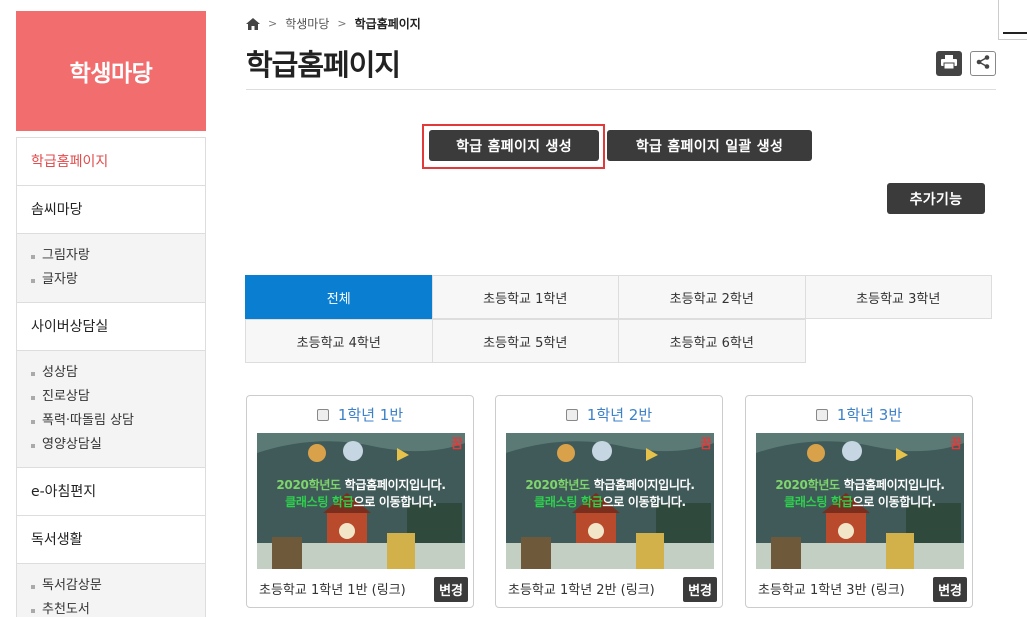 The width and height of the screenshot is (1027, 617). What do you see at coordinates (712, 297) in the screenshot?
I see `tab-grade-2: 초등학교 2학년` at bounding box center [712, 297].